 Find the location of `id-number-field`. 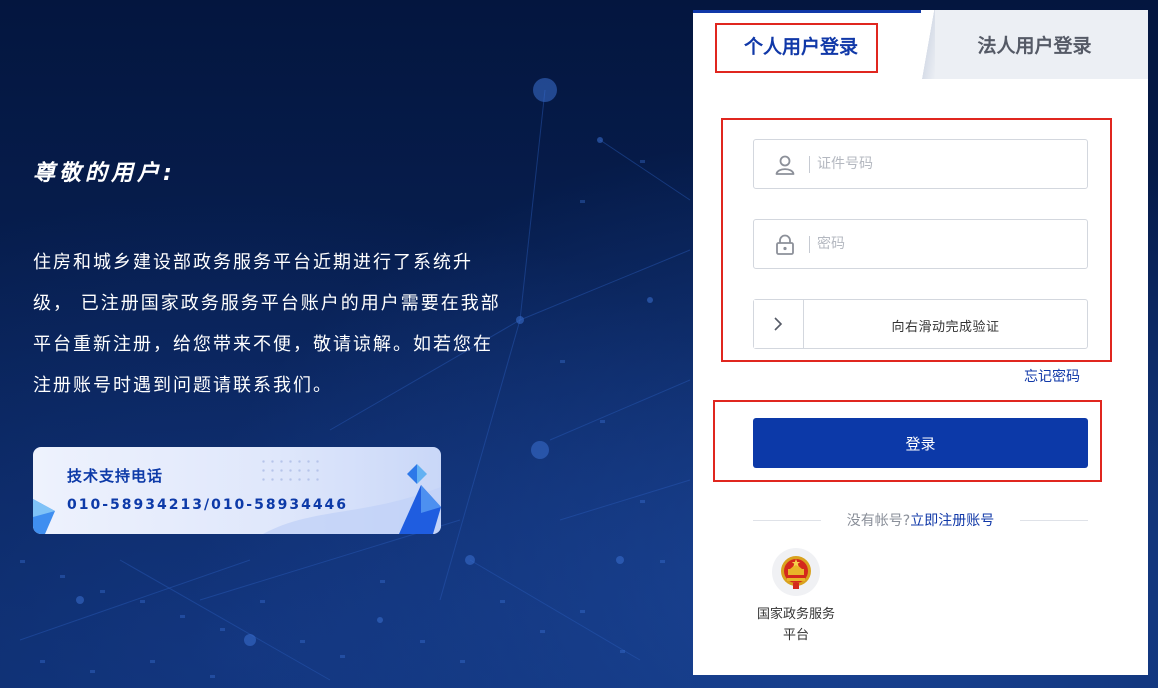

id-number-field is located at coordinates (920, 164).